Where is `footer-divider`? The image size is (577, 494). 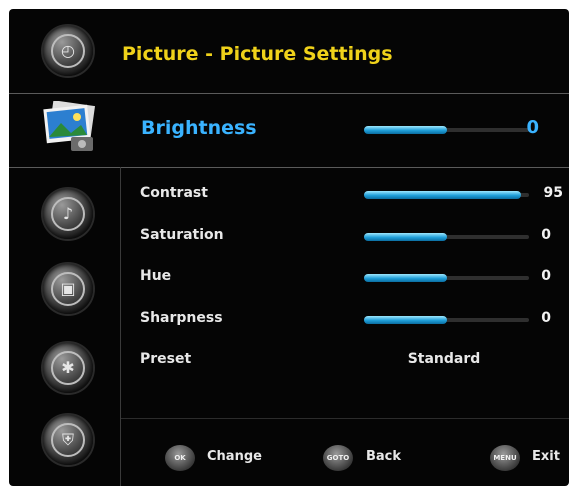
footer-divider is located at coordinates (344, 418).